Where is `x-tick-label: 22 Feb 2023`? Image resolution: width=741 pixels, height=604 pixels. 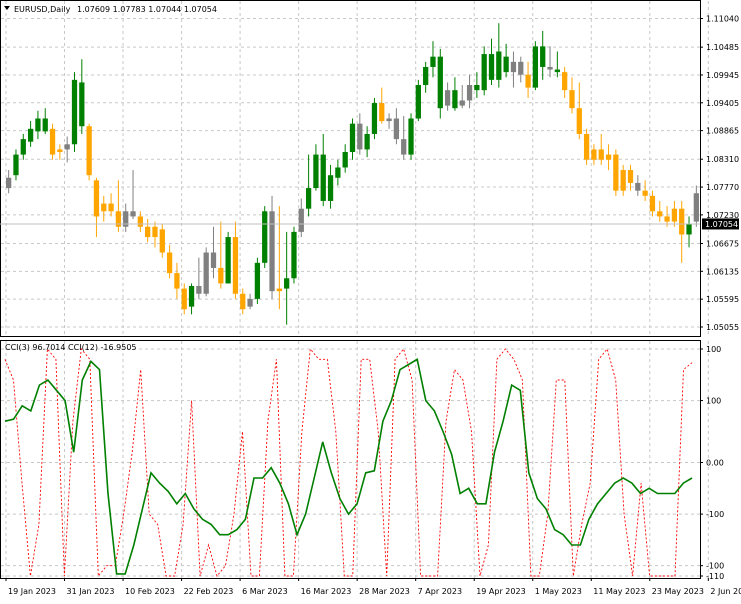
x-tick-label: 22 Feb 2023 is located at coordinates (209, 591).